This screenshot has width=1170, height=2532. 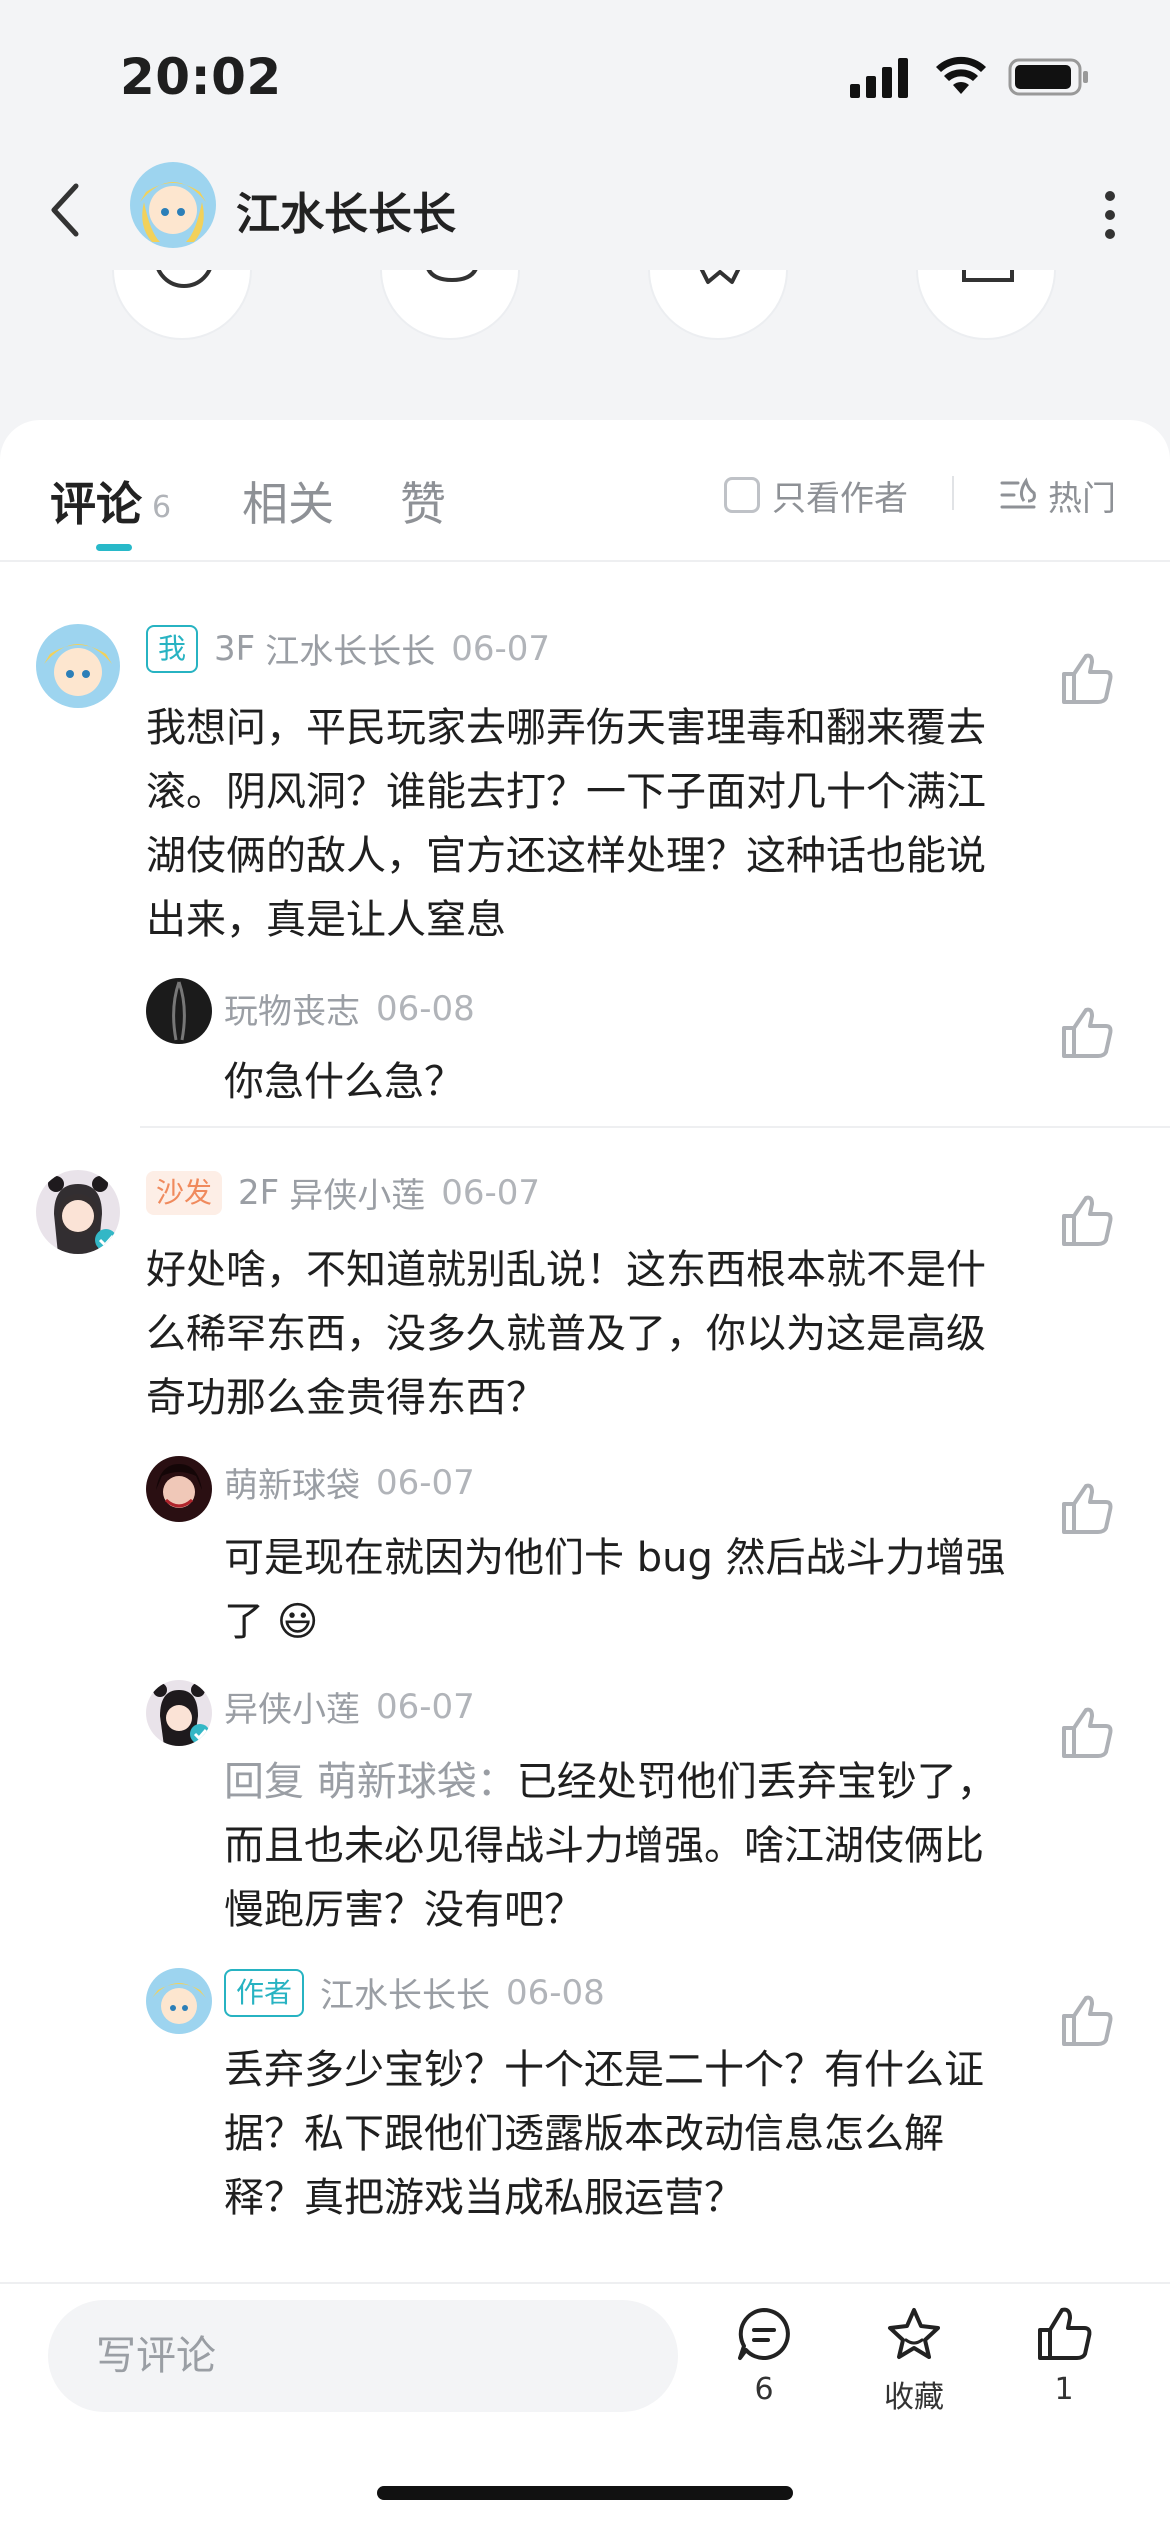 I want to click on self-badge: 我, so click(x=172, y=648).